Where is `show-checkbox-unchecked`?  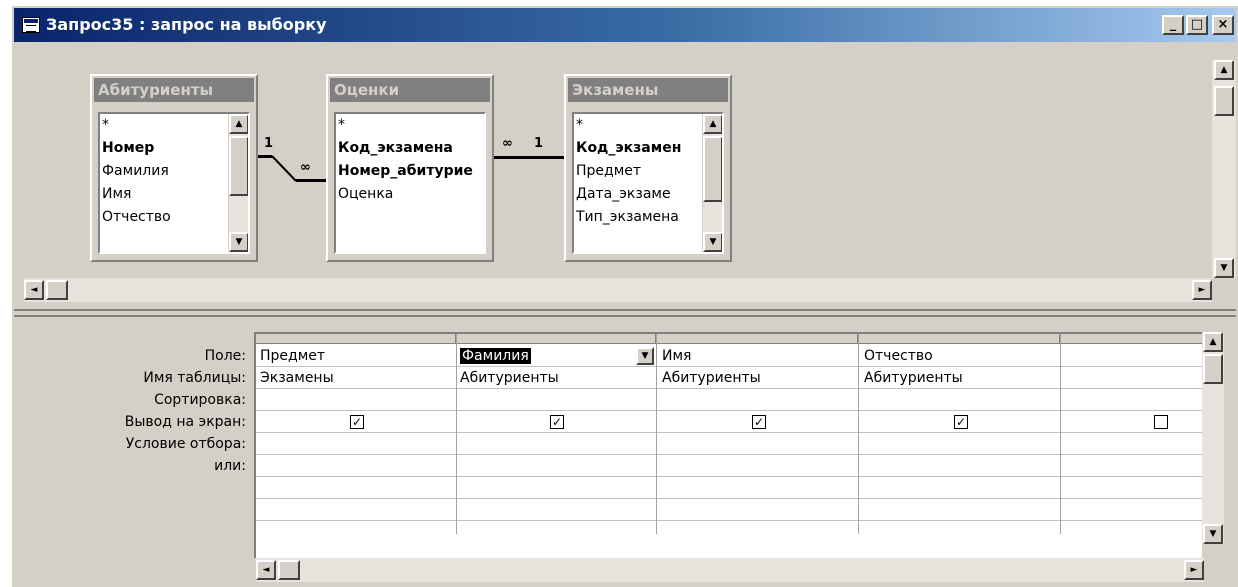 show-checkbox-unchecked is located at coordinates (1161, 422).